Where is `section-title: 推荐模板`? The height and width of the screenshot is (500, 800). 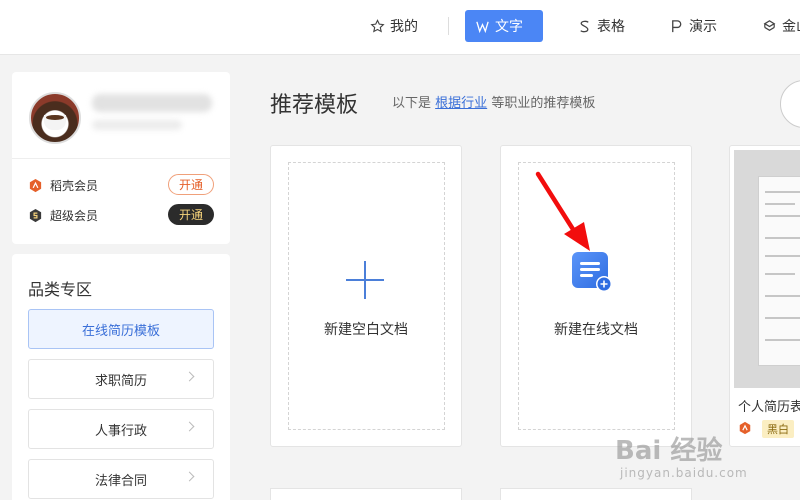 section-title: 推荐模板 is located at coordinates (314, 105).